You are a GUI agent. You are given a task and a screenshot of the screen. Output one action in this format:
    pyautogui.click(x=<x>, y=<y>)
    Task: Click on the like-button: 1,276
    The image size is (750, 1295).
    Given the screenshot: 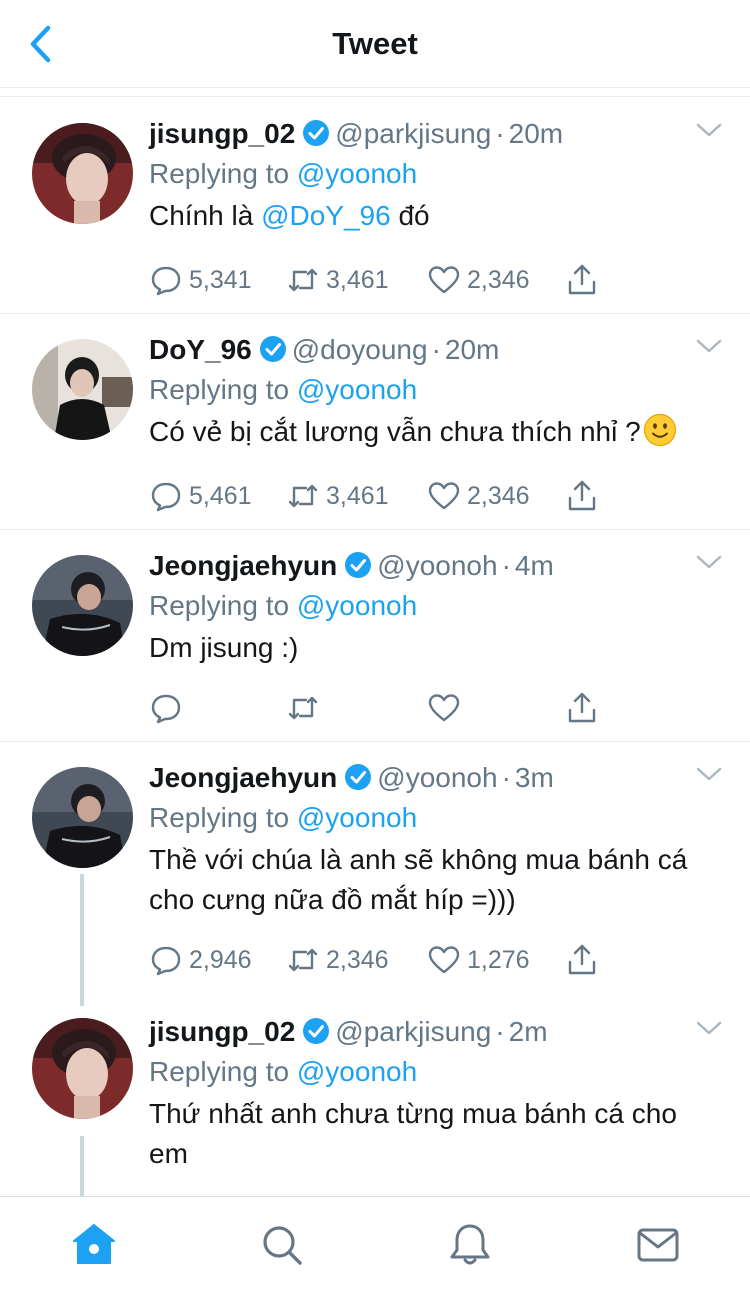 What is the action you would take?
    pyautogui.click(x=478, y=960)
    